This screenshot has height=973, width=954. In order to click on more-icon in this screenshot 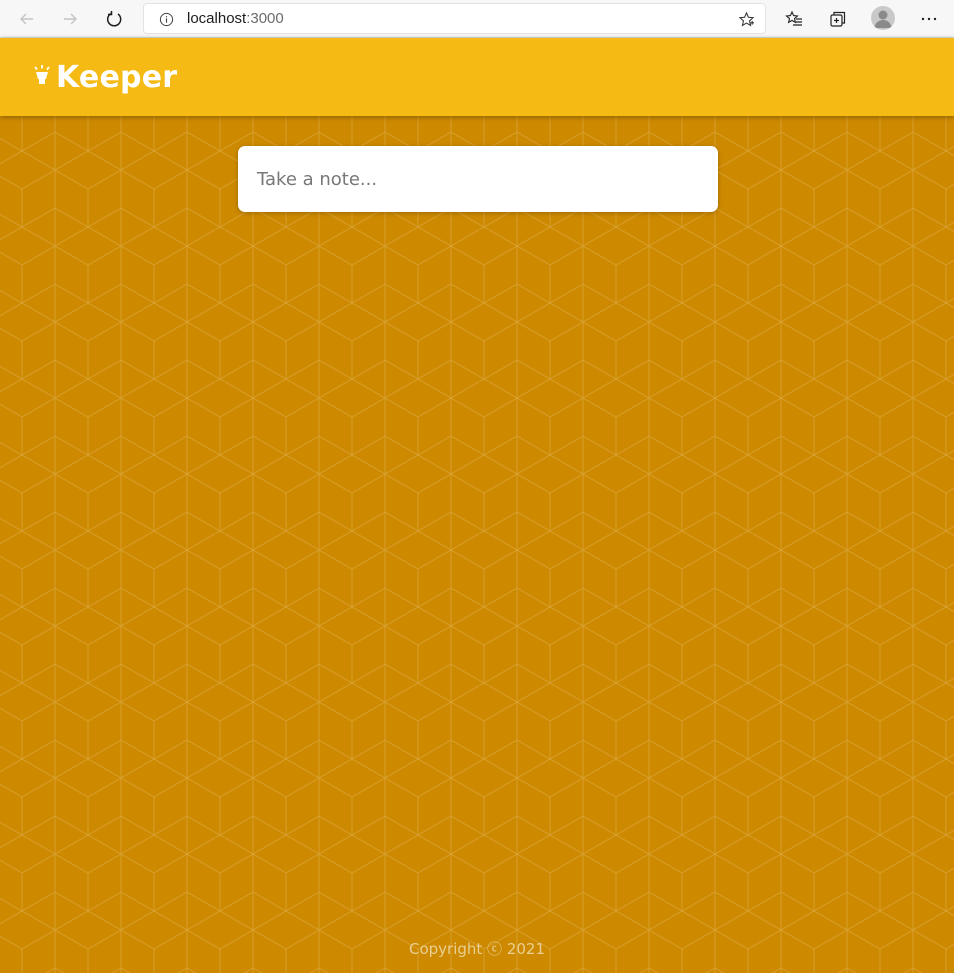, I will do `click(929, 19)`.